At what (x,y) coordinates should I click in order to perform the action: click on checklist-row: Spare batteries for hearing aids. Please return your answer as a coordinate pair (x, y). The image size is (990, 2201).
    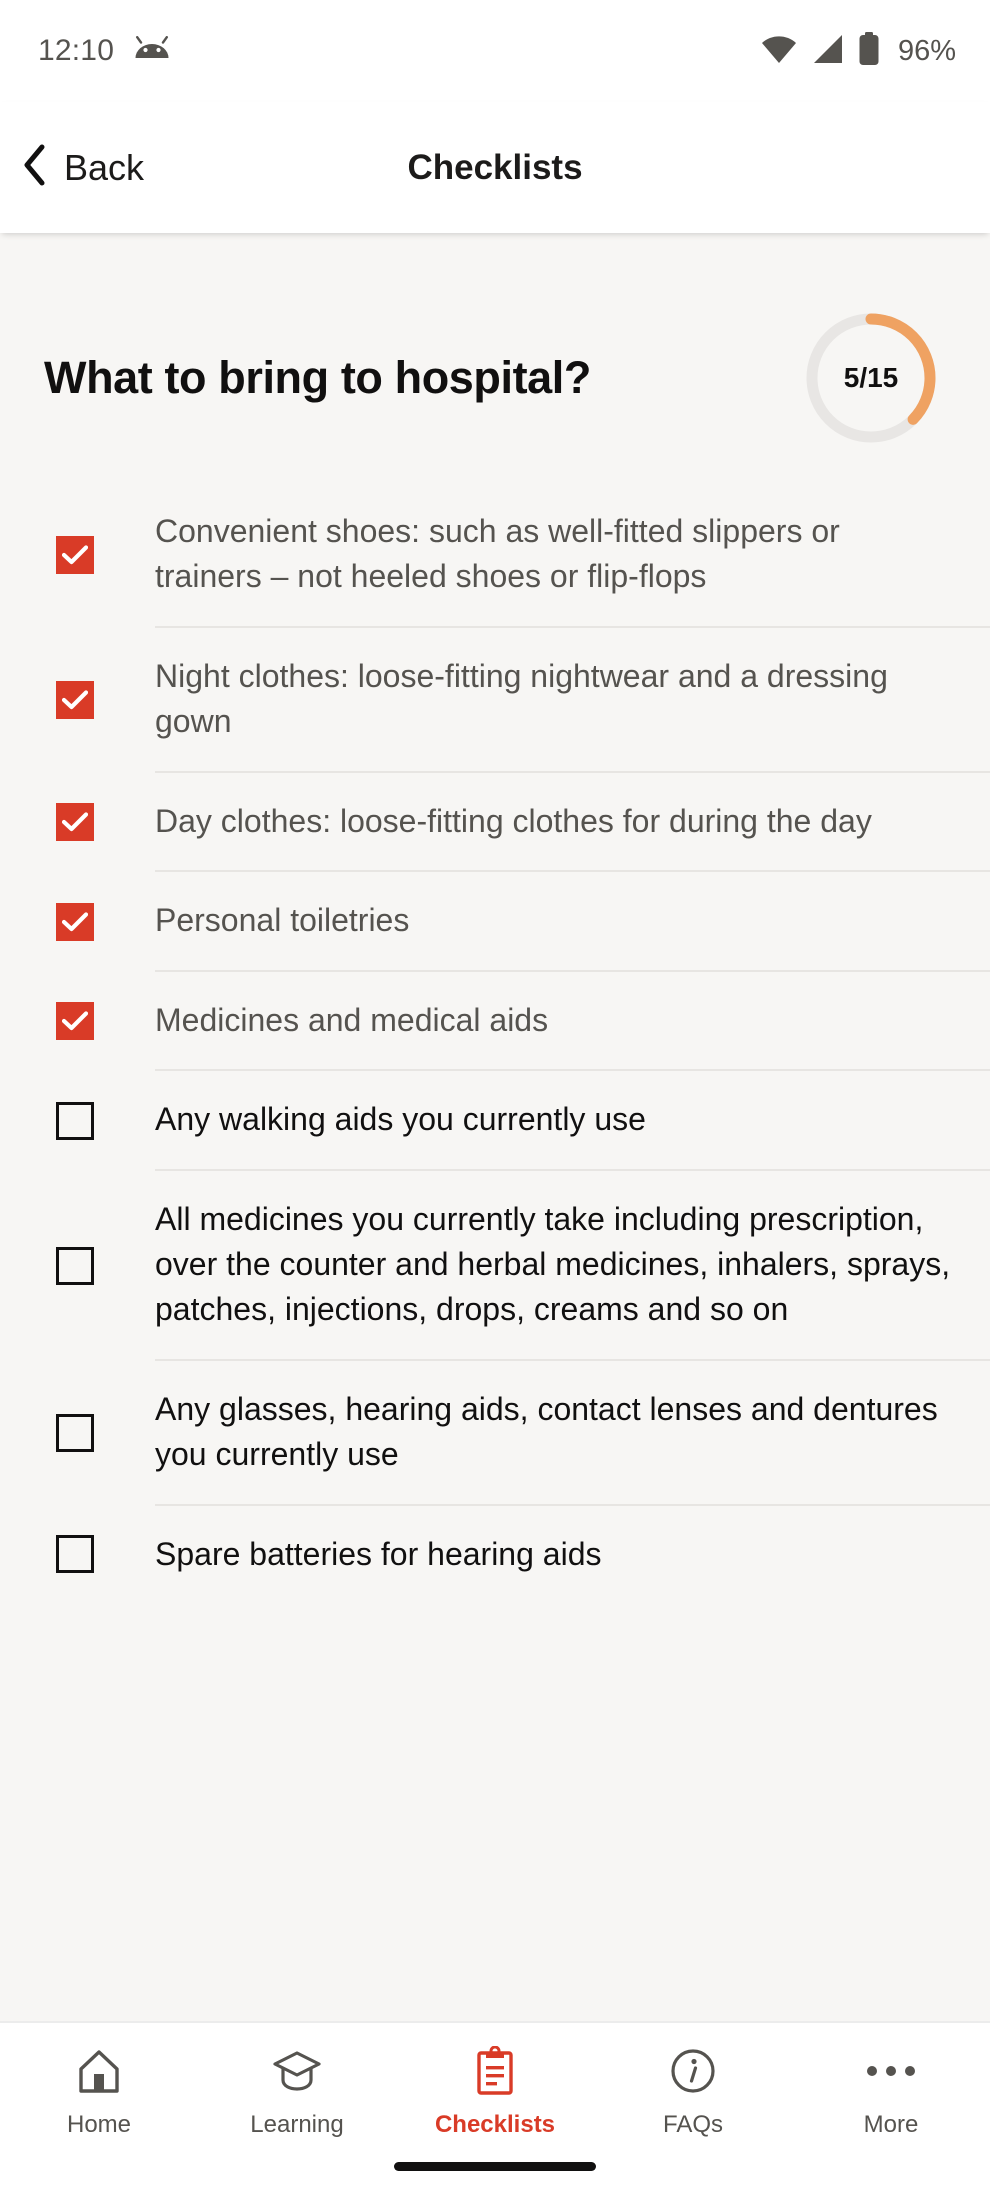
    Looking at the image, I should click on (495, 1554).